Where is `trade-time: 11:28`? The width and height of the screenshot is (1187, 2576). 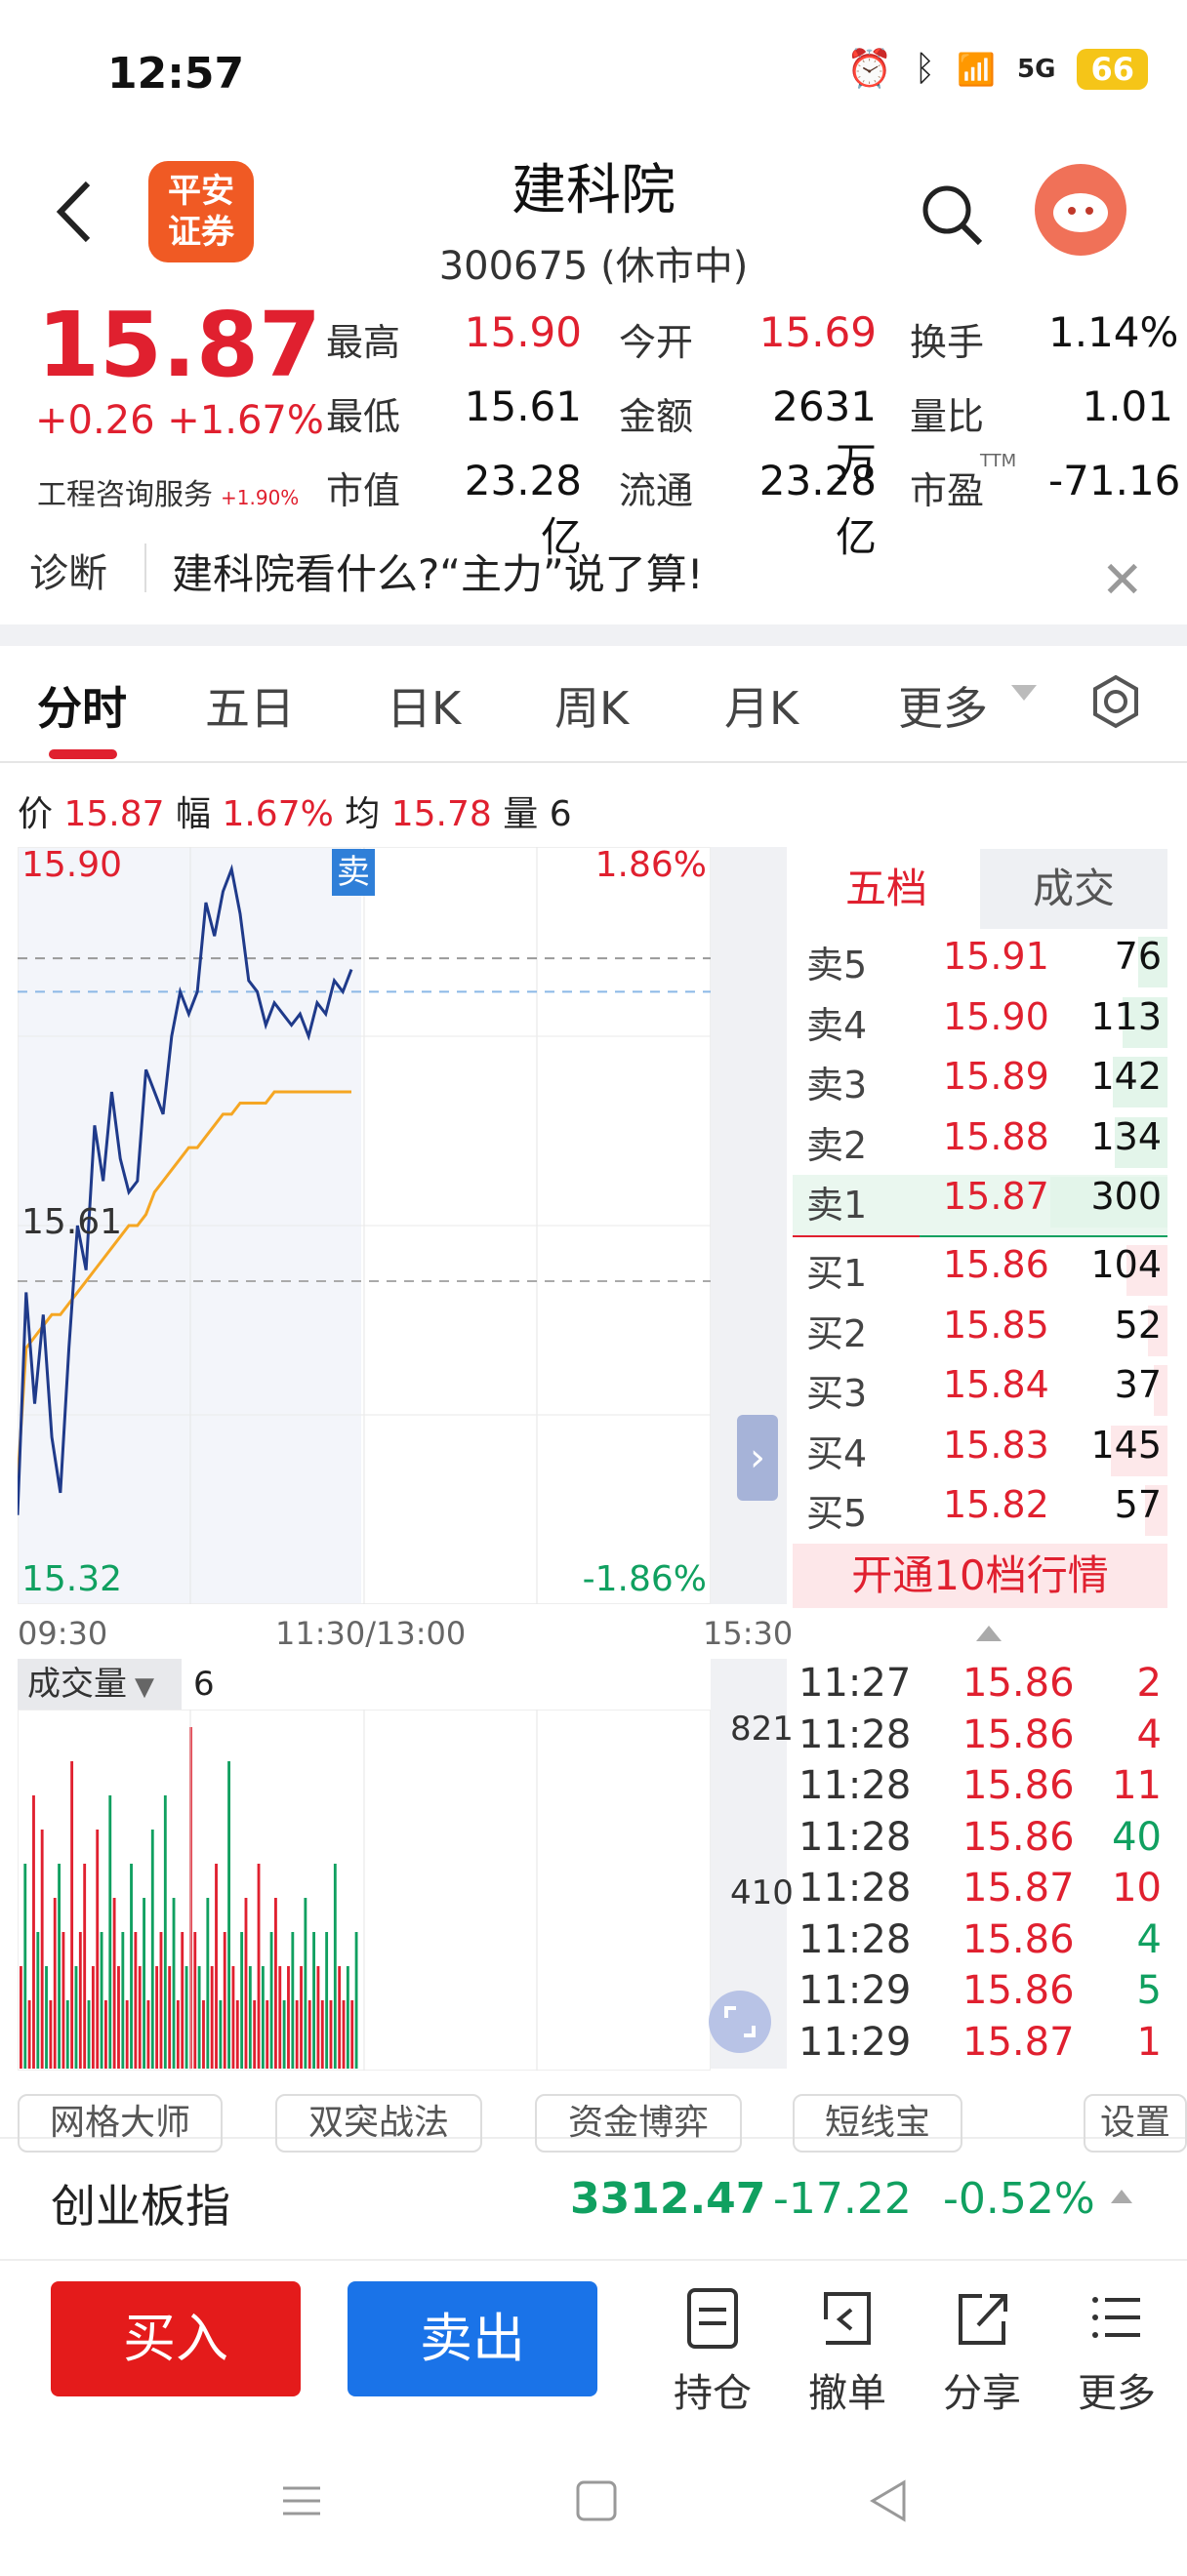 trade-time: 11:28 is located at coordinates (855, 1734).